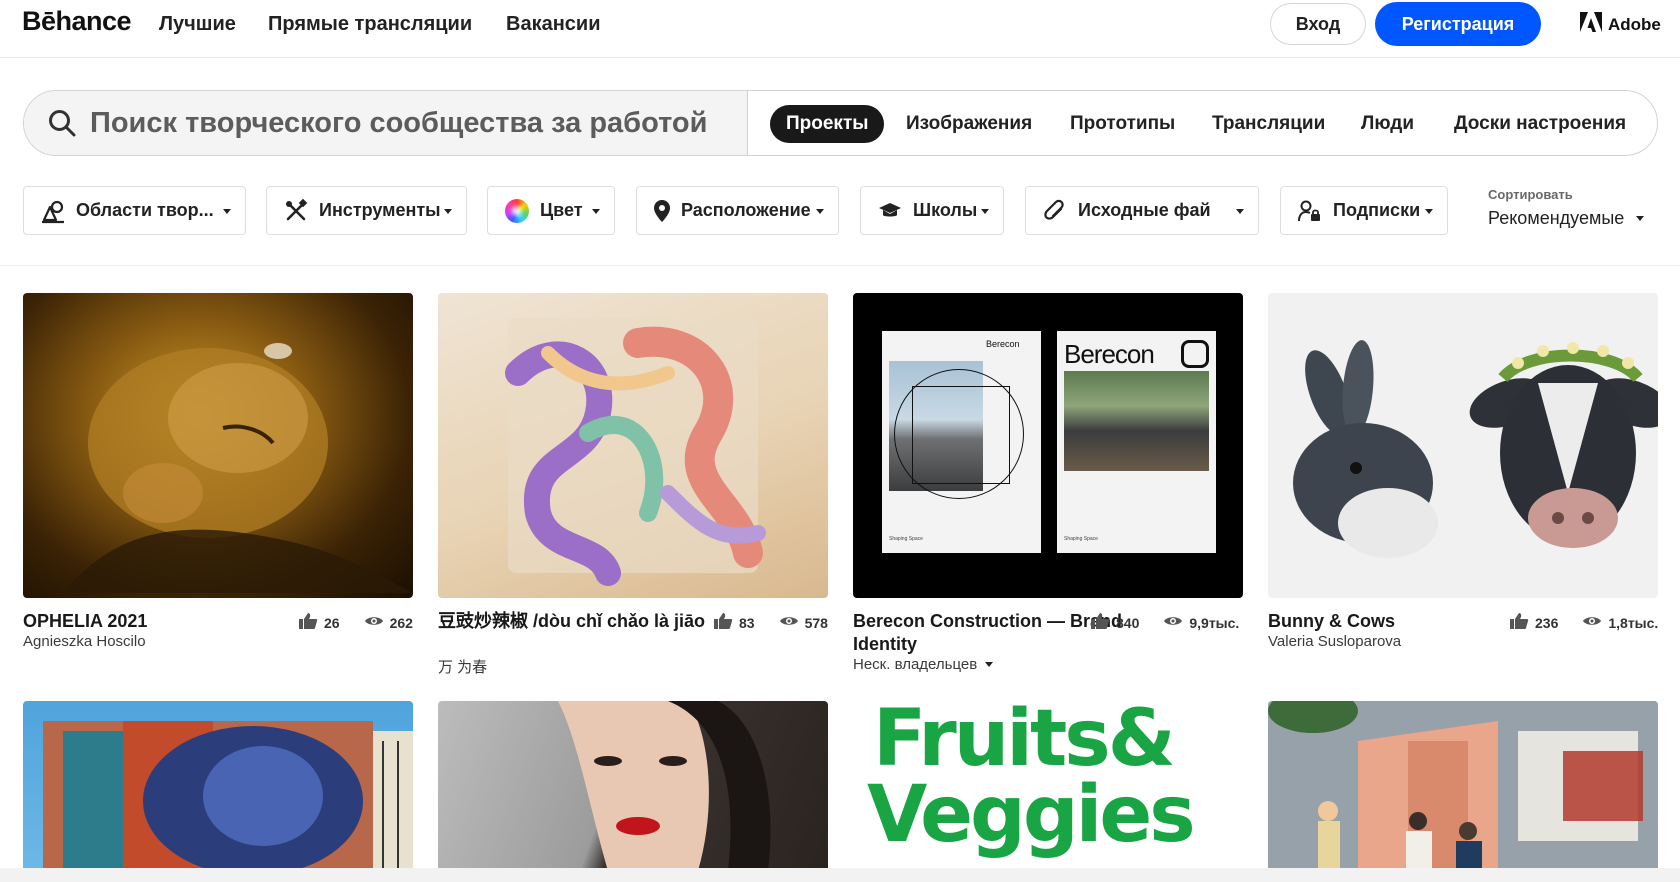  What do you see at coordinates (401, 622) in the screenshot?
I see `views-count: 262` at bounding box center [401, 622].